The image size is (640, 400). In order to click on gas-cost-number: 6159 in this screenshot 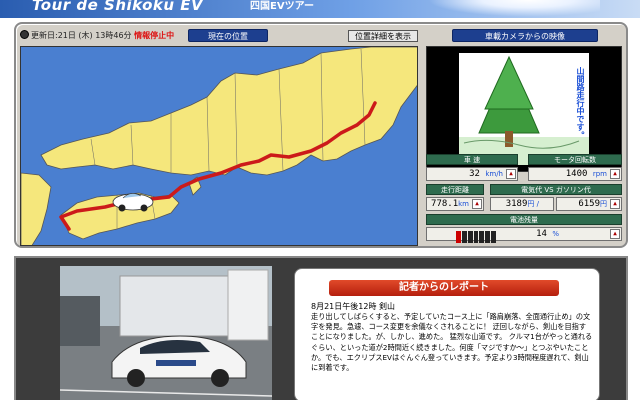, I will do `click(589, 204)`.